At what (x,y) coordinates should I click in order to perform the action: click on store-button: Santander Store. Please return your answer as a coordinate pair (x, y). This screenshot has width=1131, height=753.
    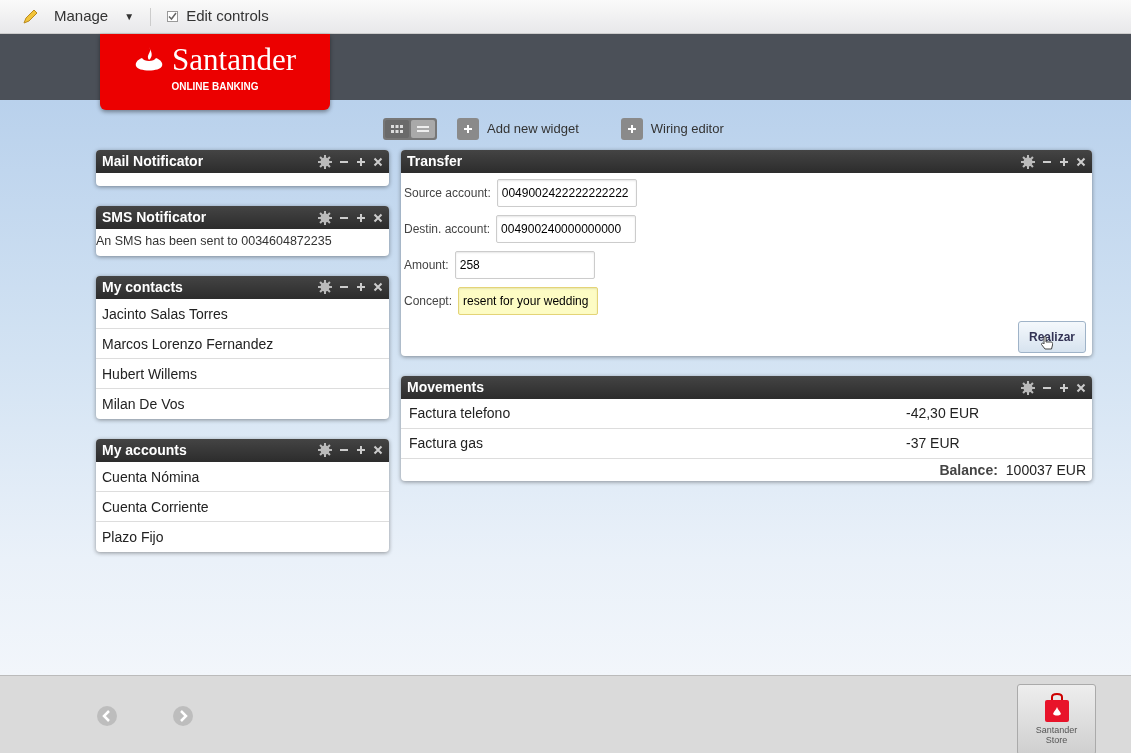
    Looking at the image, I should click on (1056, 718).